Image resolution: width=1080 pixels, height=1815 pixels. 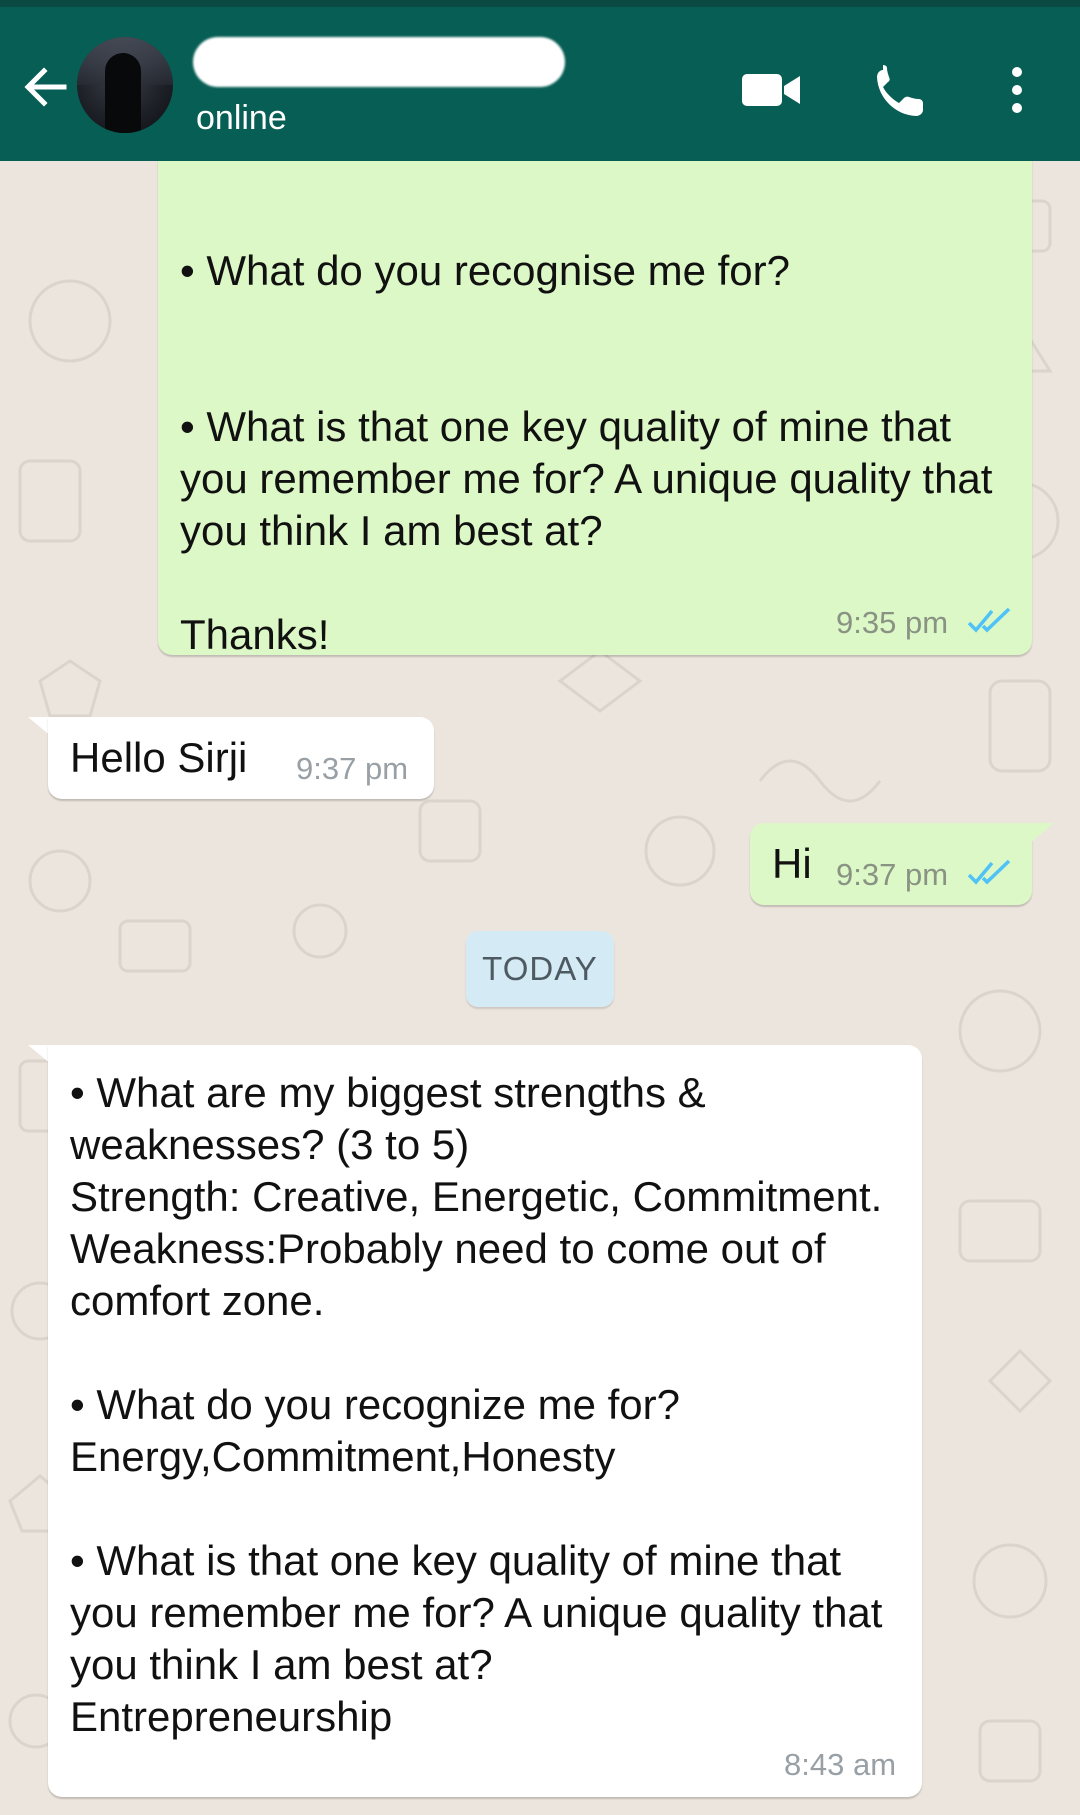 What do you see at coordinates (125, 85) in the screenshot?
I see `avatar` at bounding box center [125, 85].